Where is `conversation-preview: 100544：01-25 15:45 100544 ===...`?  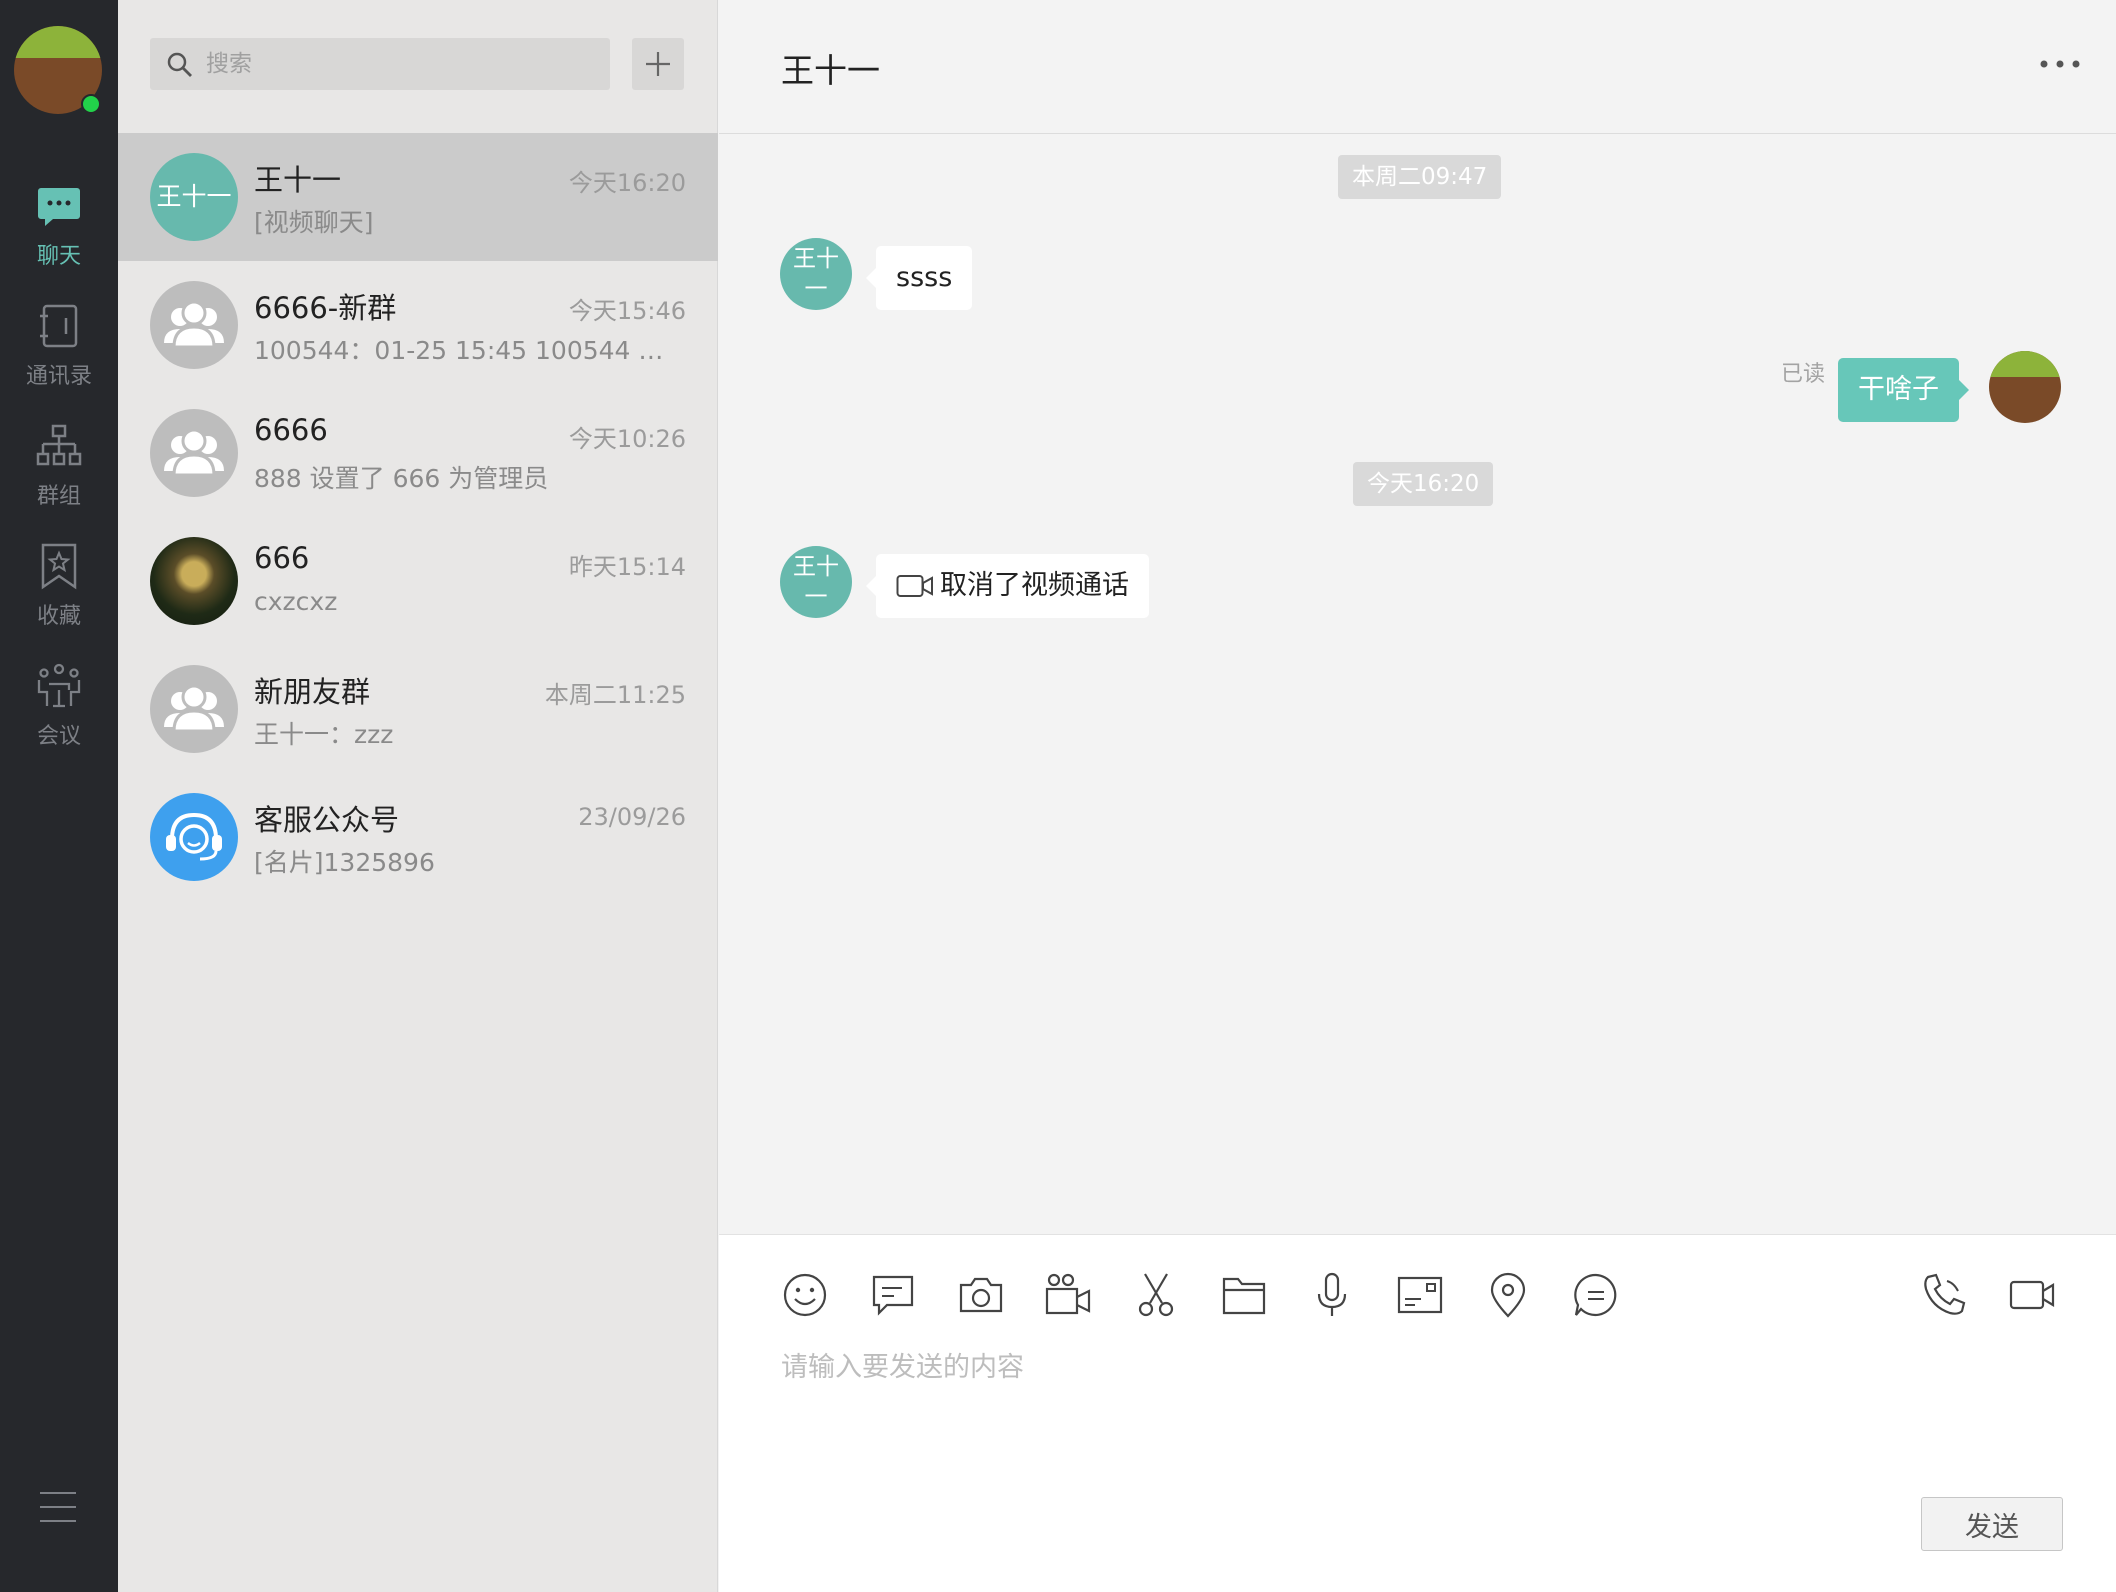 conversation-preview: 100544：01-25 15:45 100544 ===... is located at coordinates (469, 350).